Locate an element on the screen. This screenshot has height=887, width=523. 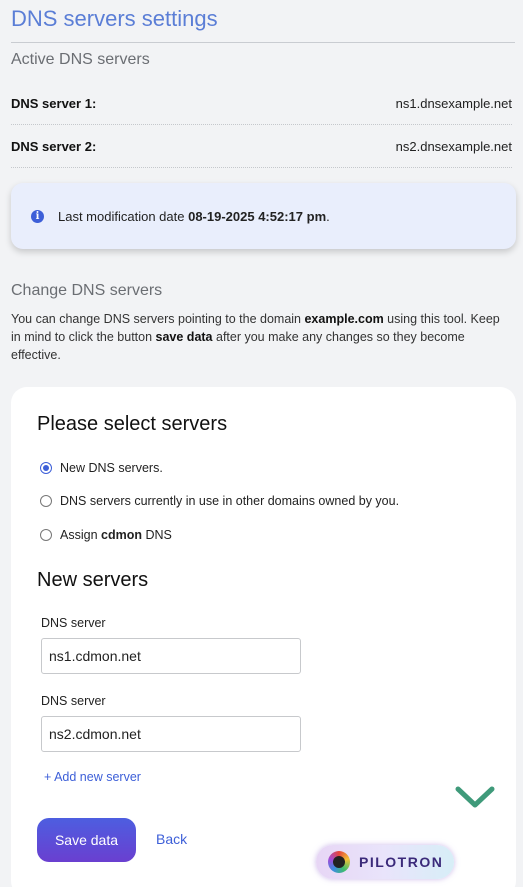
domain-name: example.com is located at coordinates (344, 319).